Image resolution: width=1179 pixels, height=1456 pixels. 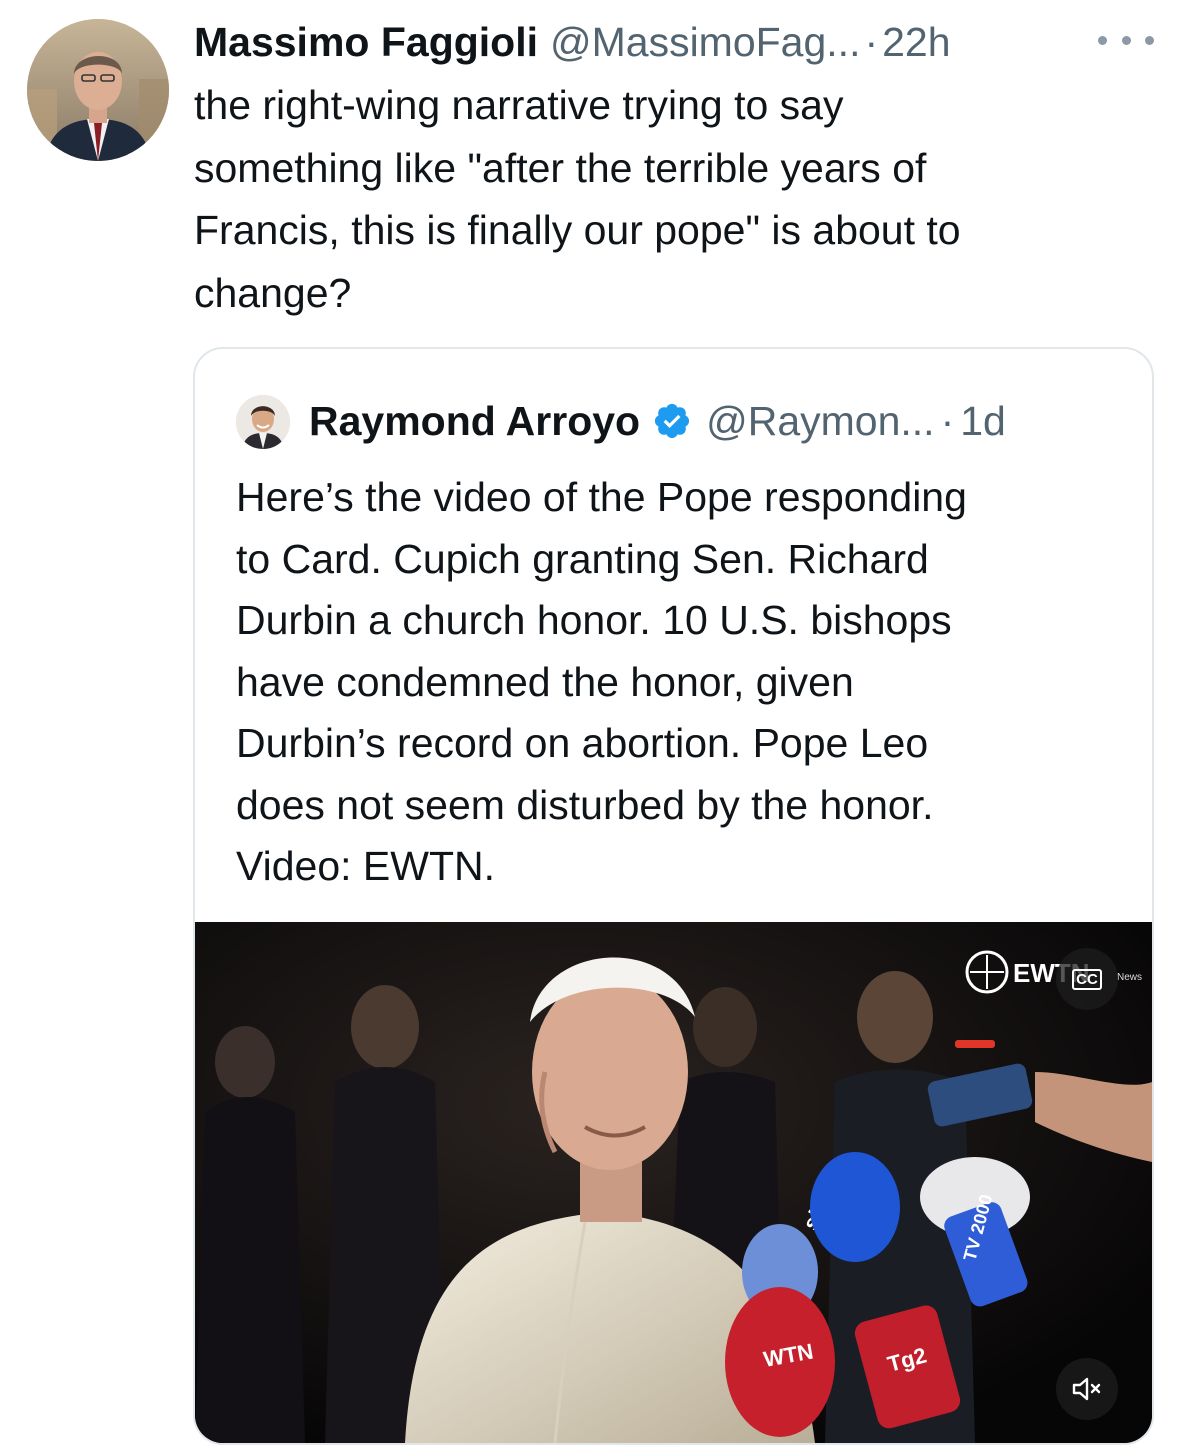 What do you see at coordinates (366, 42) in the screenshot?
I see `author-display-name: Massimo Faggioli` at bounding box center [366, 42].